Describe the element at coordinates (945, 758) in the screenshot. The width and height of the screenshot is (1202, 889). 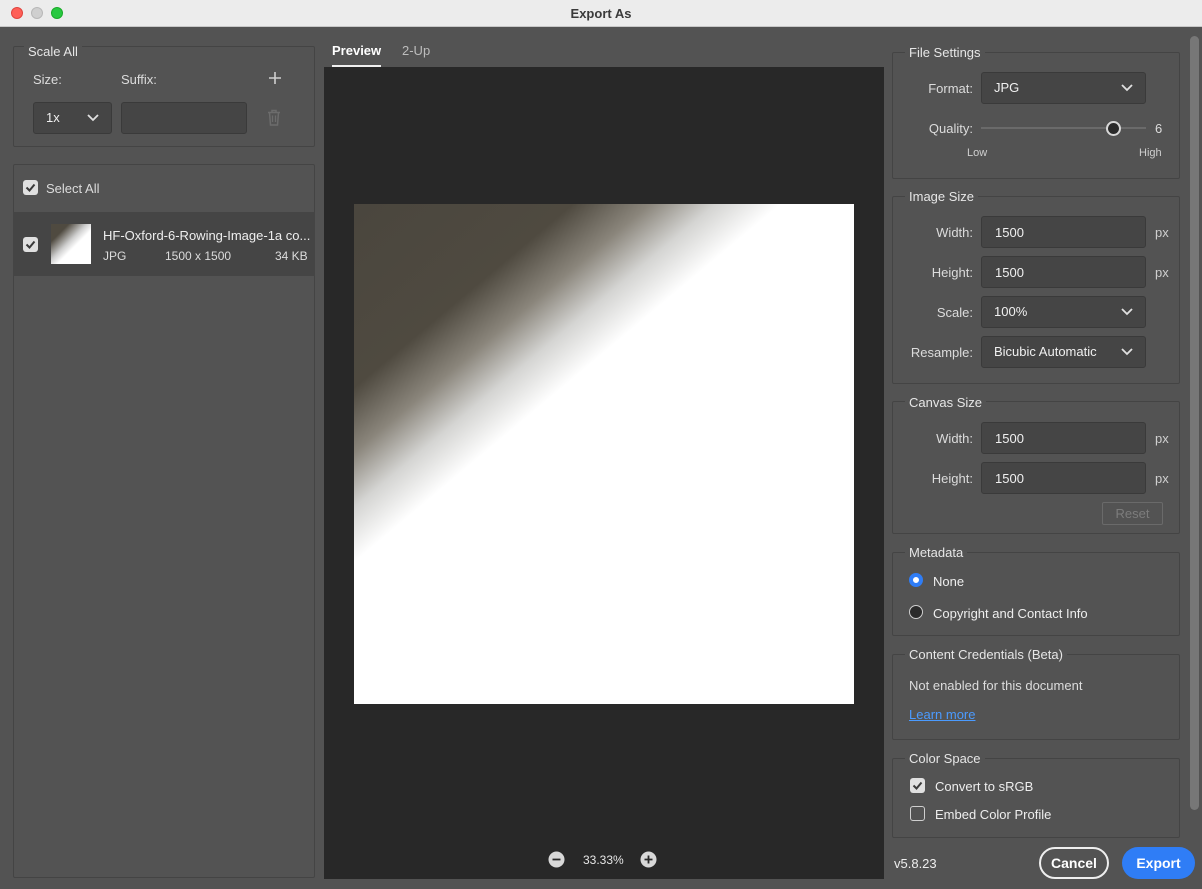
I see `color-space-title: Color Space` at that location.